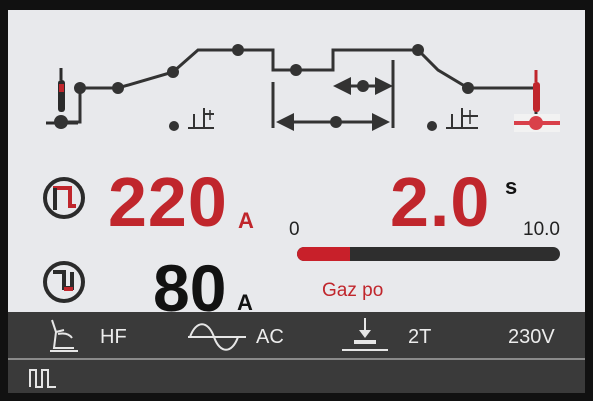  Describe the element at coordinates (420, 337) in the screenshot. I see `trigger-mode-label: 2T` at that location.